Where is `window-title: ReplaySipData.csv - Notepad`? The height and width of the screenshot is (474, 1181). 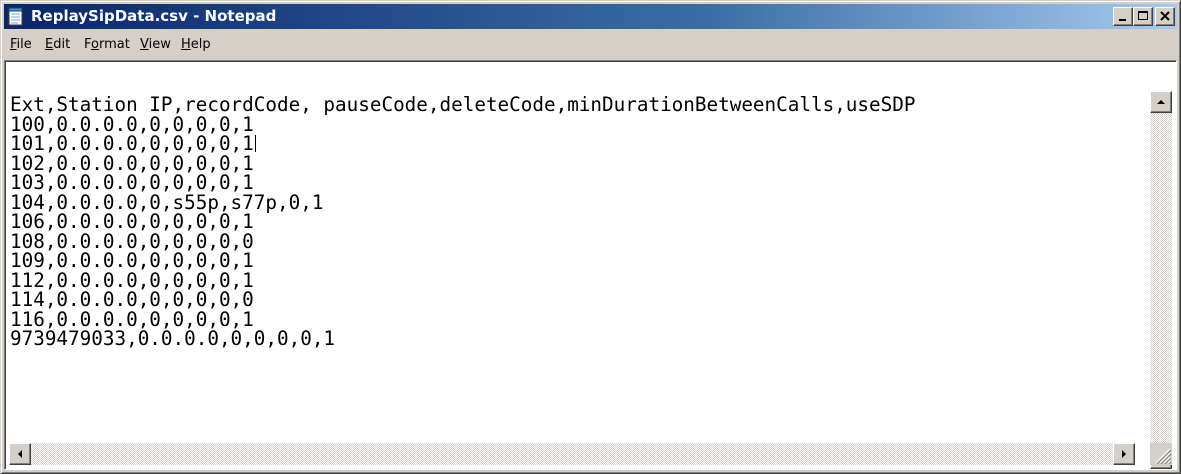 window-title: ReplaySipData.csv - Notepad is located at coordinates (154, 16).